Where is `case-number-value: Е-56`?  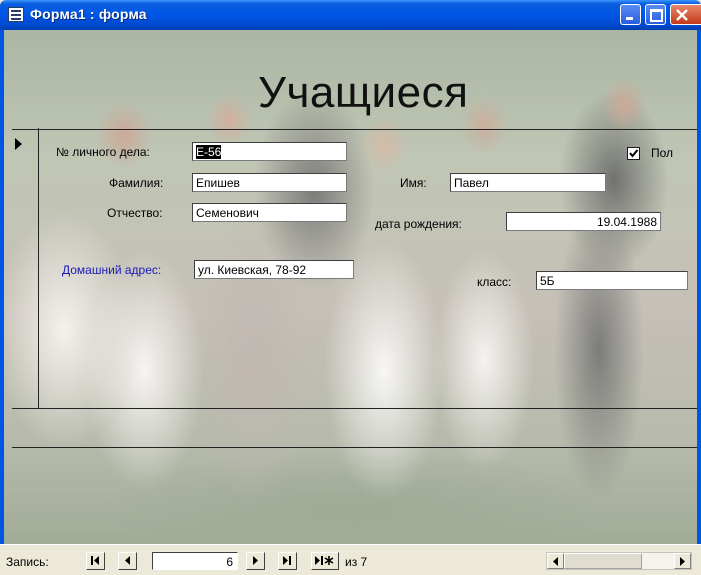
case-number-value: Е-56 is located at coordinates (209, 152).